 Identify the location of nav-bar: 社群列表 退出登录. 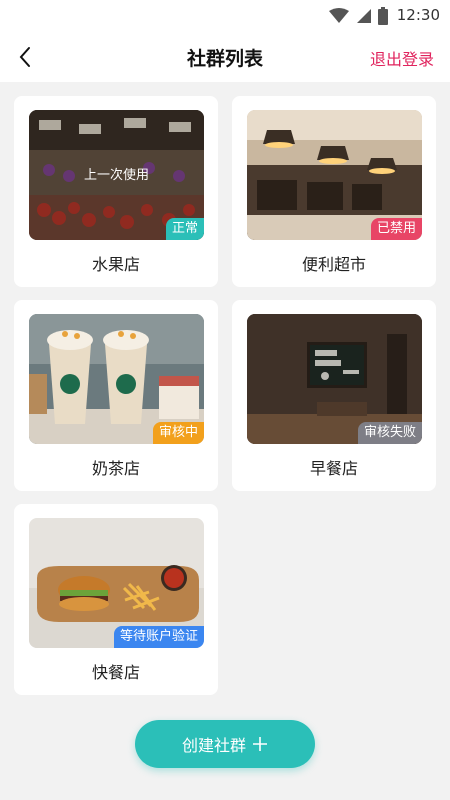
(225, 57).